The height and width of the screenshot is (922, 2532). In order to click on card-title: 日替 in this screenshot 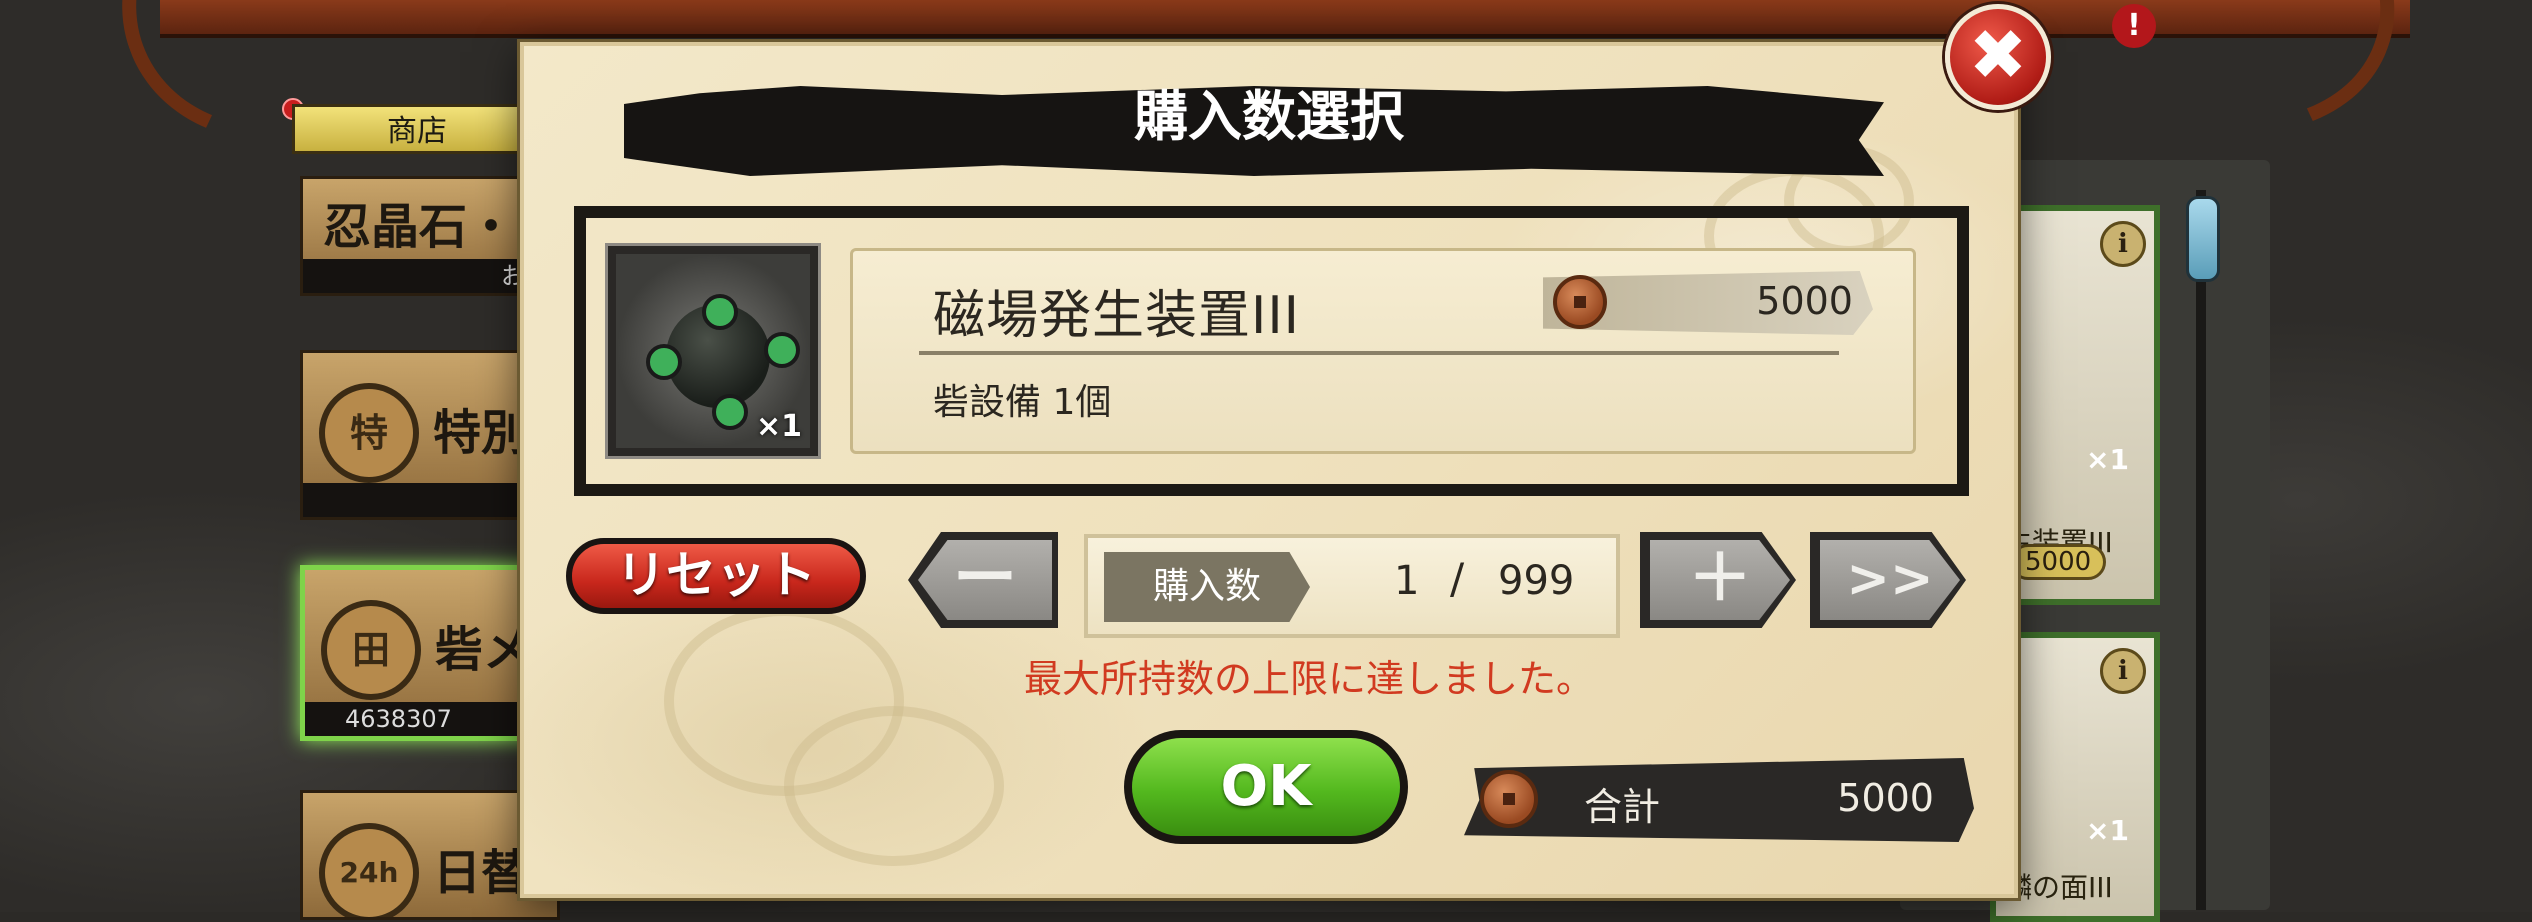, I will do `click(481, 873)`.